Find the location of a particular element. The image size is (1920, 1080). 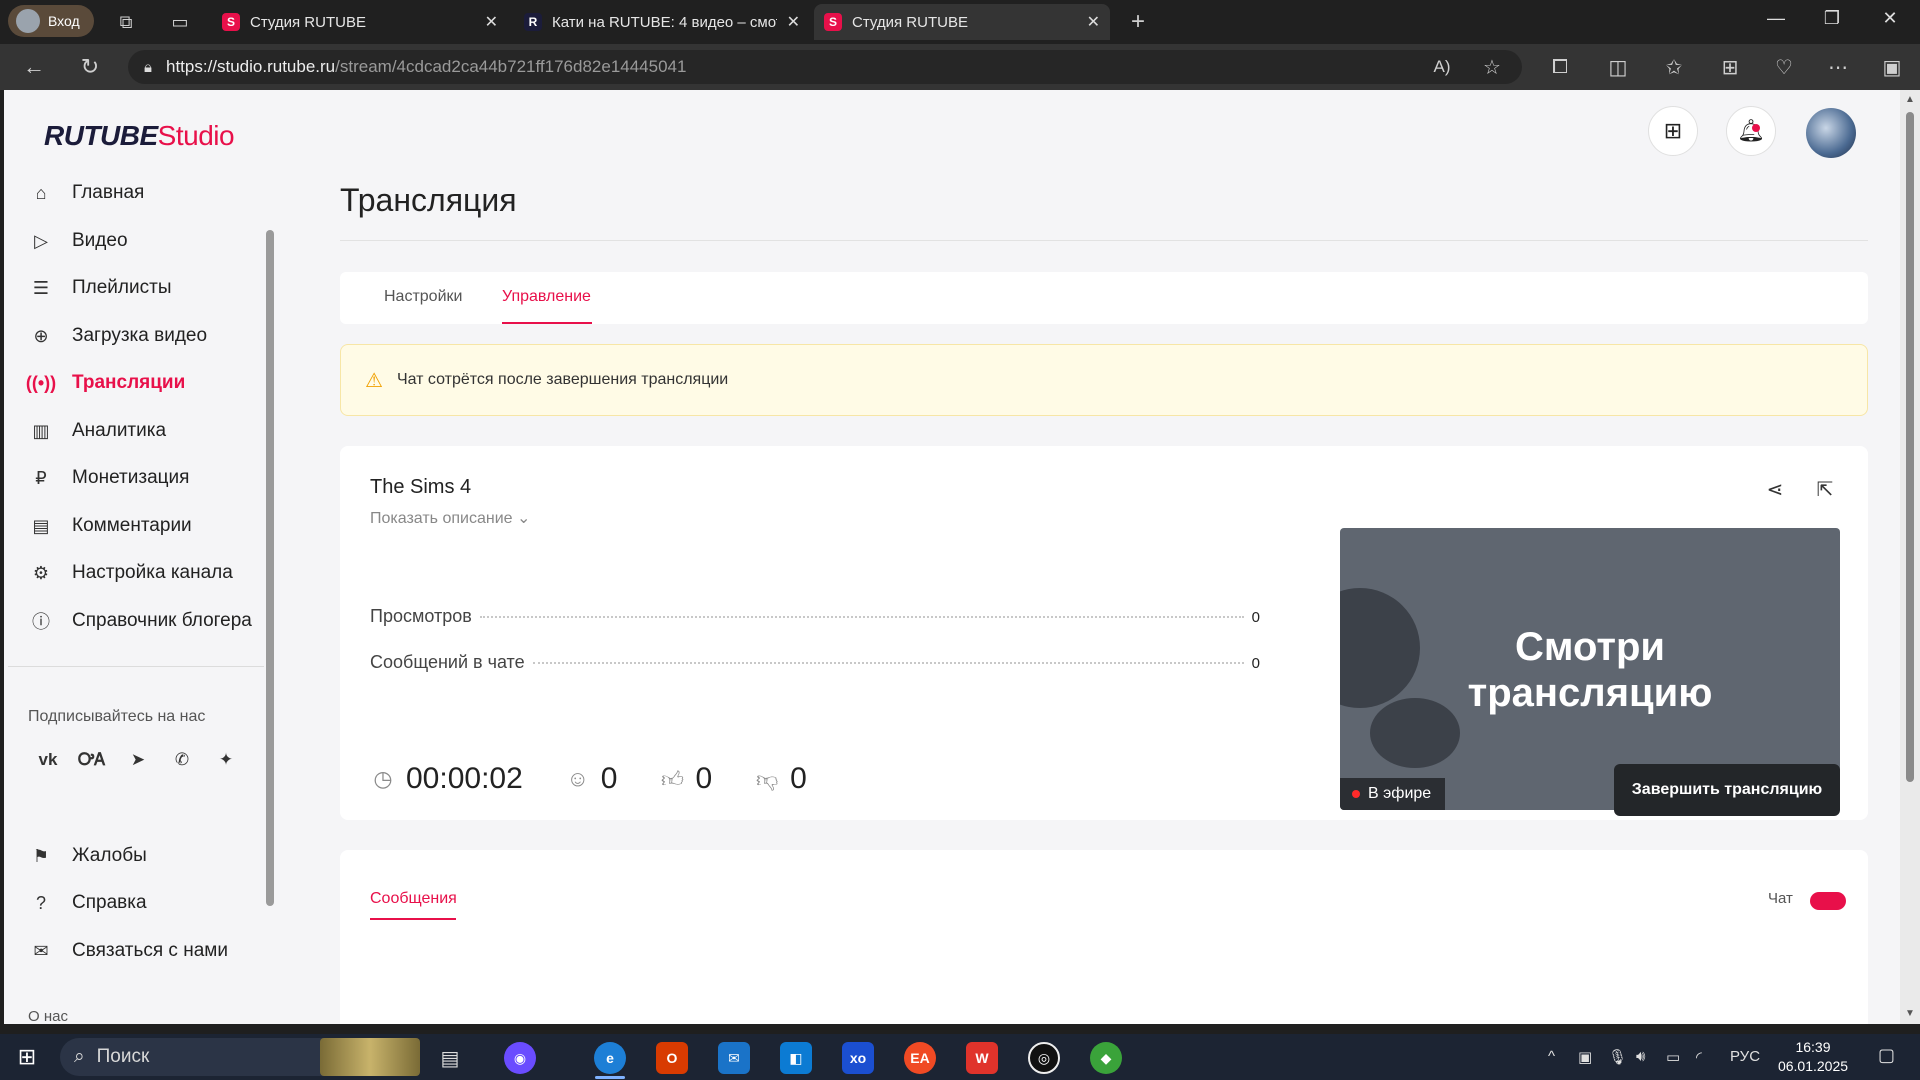

rutube-favicon-icon: R is located at coordinates (533, 22).